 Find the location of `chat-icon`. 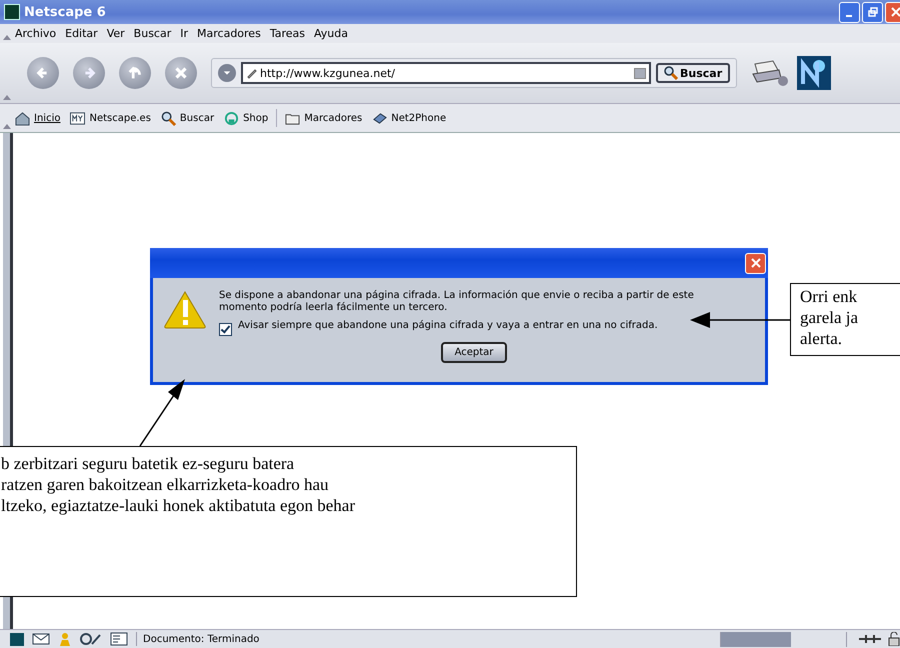

chat-icon is located at coordinates (91, 639).